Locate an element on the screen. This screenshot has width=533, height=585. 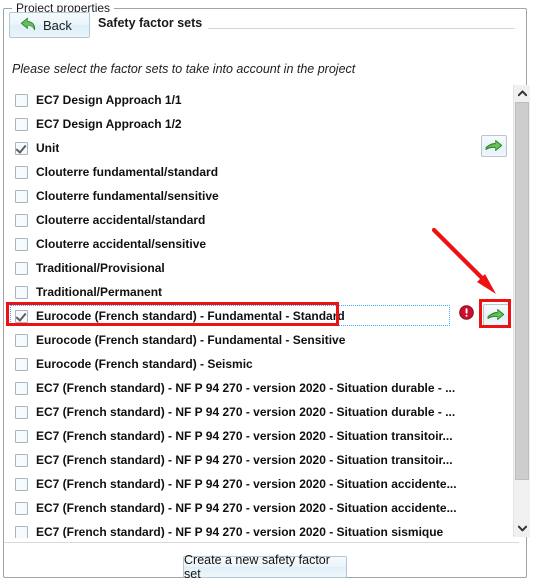
list-item: Unit is located at coordinates (252, 148).